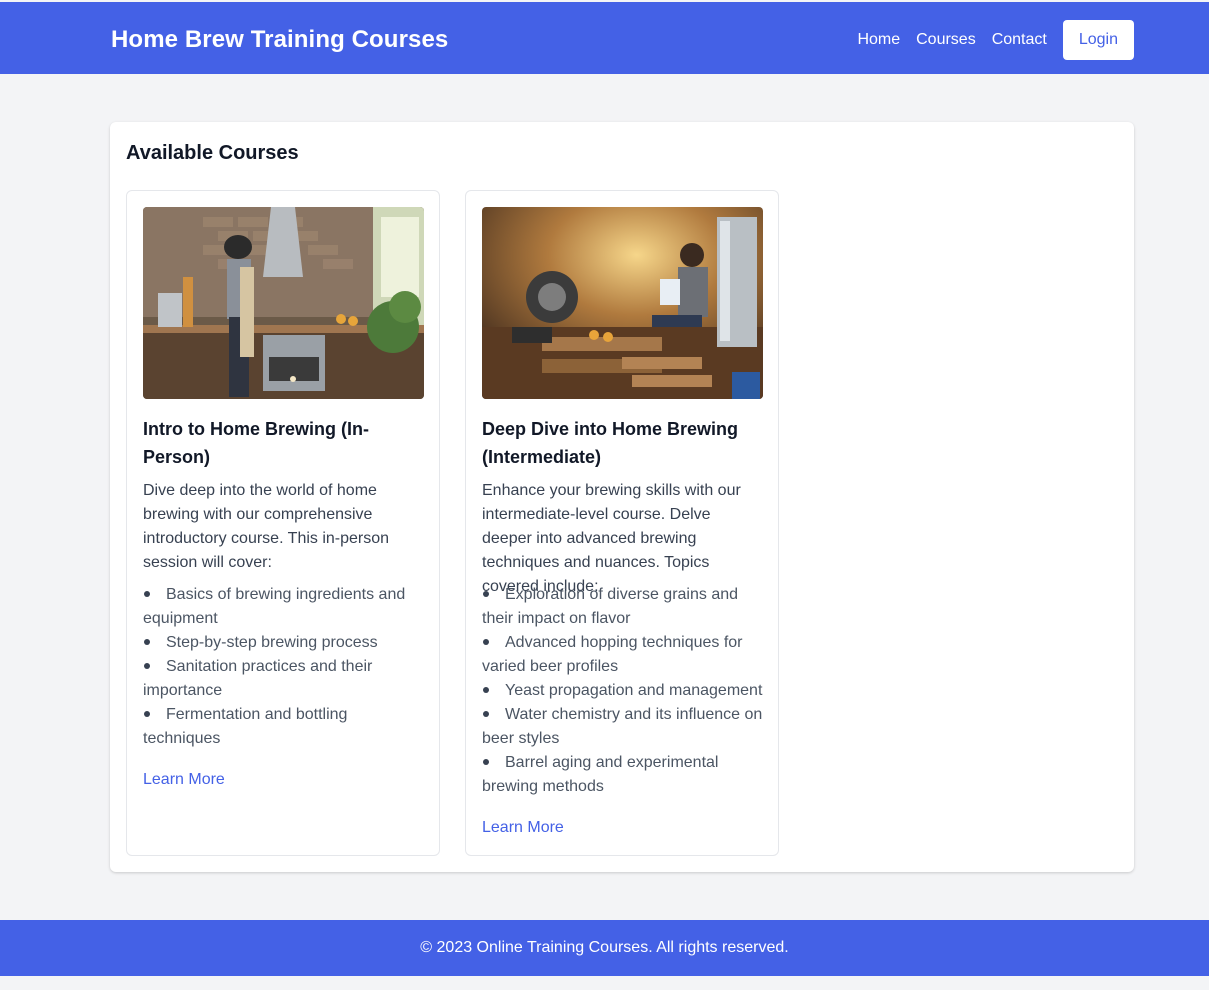 The image size is (1209, 990). I want to click on login-button: Login, so click(1098, 40).